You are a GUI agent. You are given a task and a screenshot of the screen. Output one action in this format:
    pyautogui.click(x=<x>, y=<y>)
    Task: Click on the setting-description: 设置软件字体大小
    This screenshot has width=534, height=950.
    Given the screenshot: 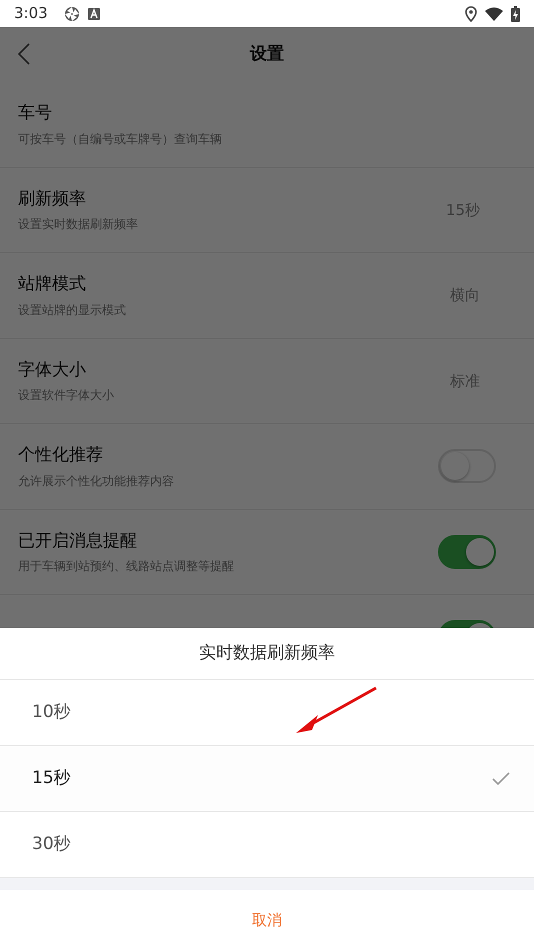 What is the action you would take?
    pyautogui.click(x=66, y=395)
    